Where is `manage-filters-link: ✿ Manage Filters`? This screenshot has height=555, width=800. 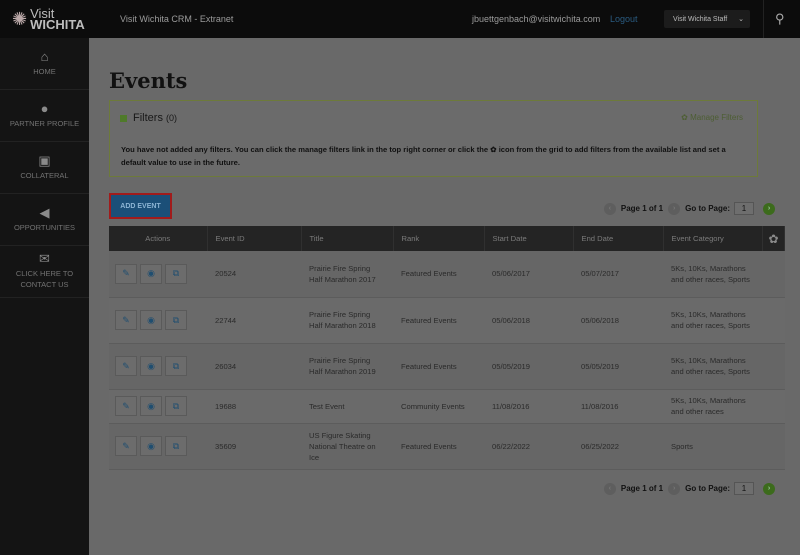
manage-filters-link: ✿ Manage Filters is located at coordinates (712, 117).